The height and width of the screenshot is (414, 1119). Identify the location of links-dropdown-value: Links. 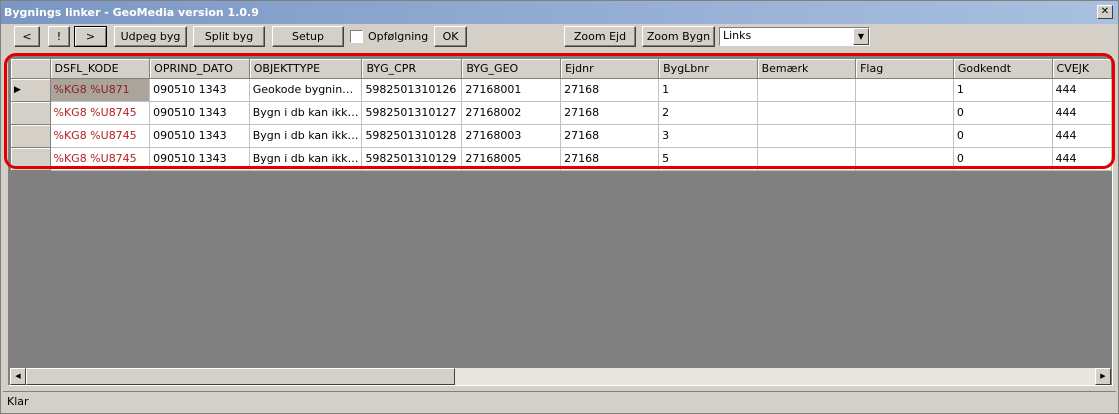
(737, 35).